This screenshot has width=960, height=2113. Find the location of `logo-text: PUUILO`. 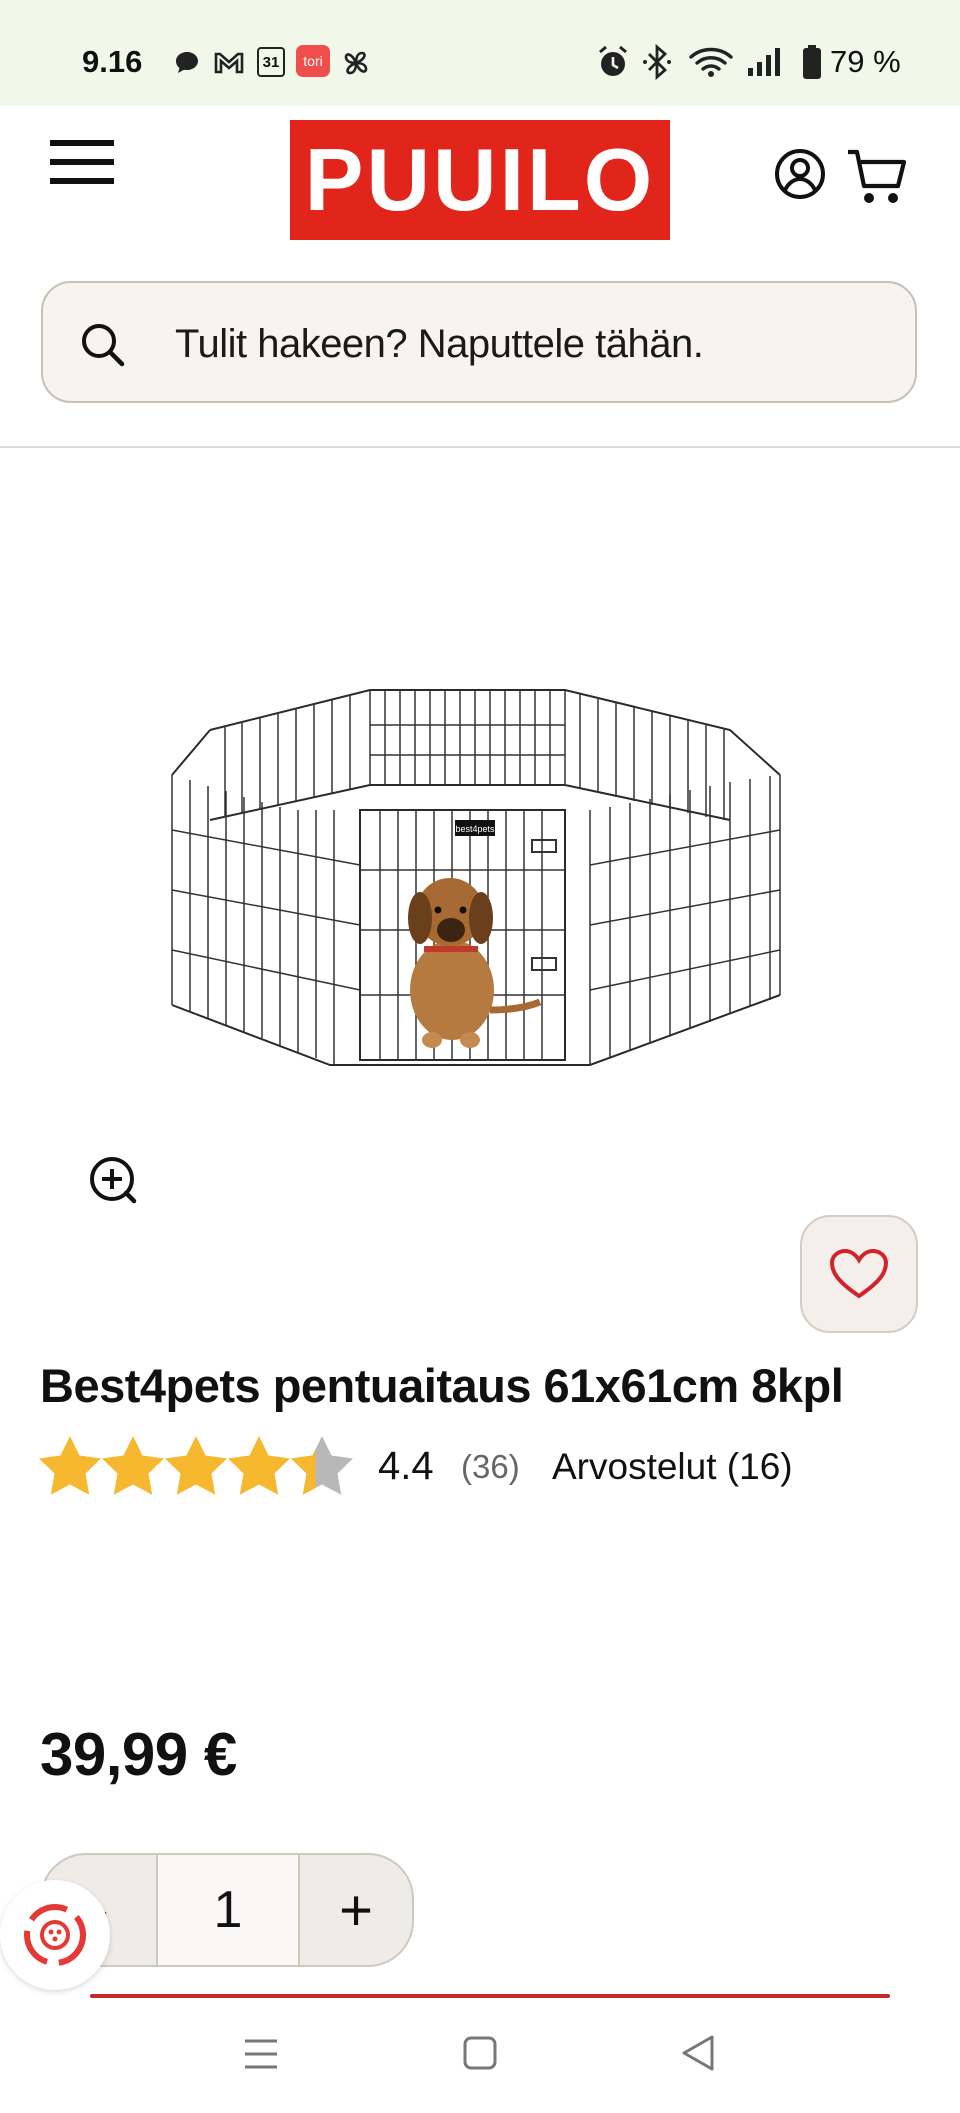

logo-text: PUUILO is located at coordinates (480, 179).